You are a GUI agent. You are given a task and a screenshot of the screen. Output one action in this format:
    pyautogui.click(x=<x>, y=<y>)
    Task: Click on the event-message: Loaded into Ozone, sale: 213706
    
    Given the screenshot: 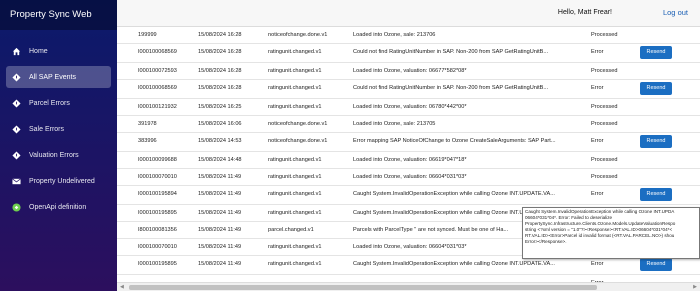 What is the action you would take?
    pyautogui.click(x=394, y=35)
    